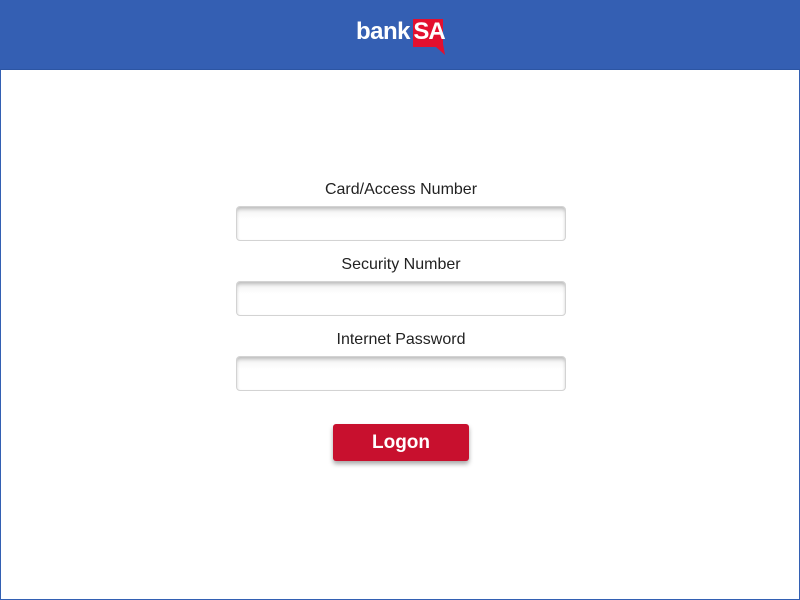  I want to click on card-access-number-label: Card/Access Number, so click(401, 189).